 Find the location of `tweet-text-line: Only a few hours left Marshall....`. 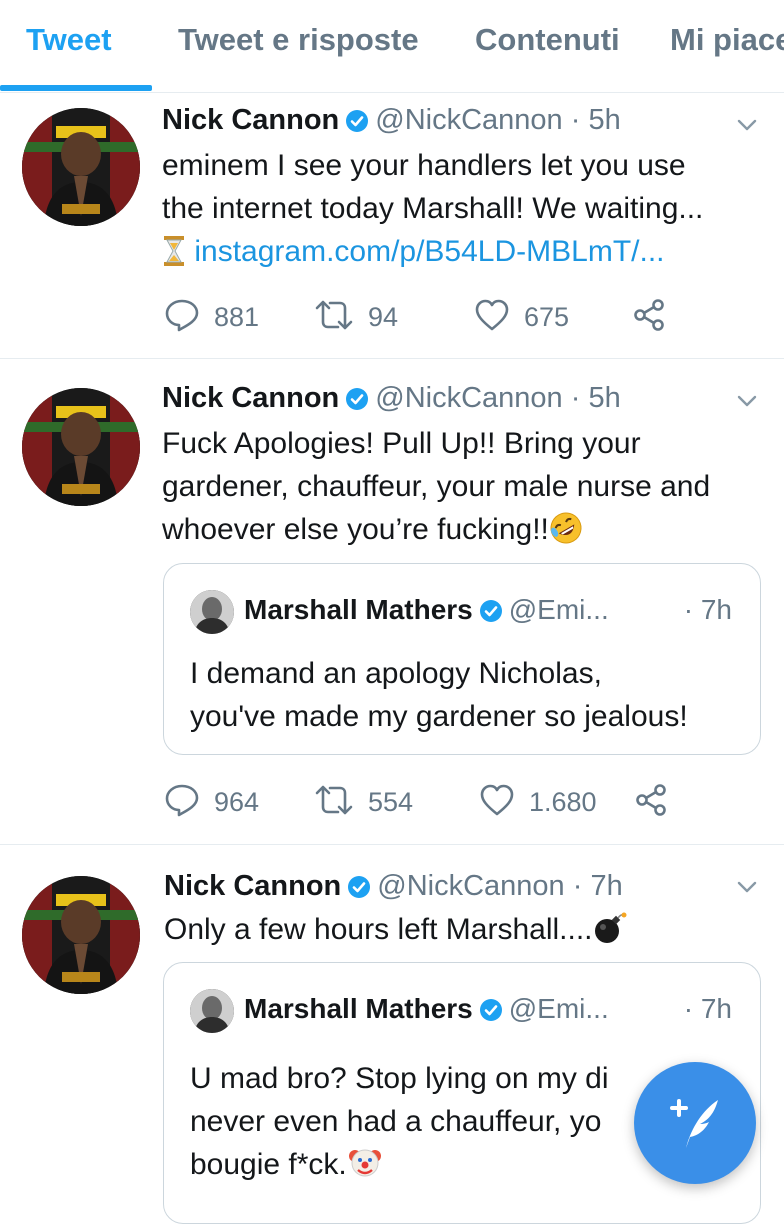

tweet-text-line: Only a few hours left Marshall.... is located at coordinates (378, 929).